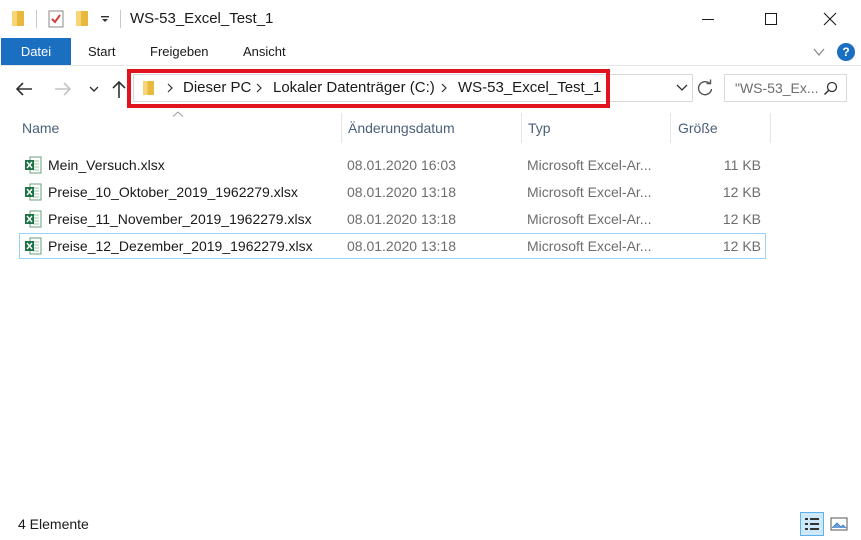  What do you see at coordinates (63, 89) in the screenshot?
I see `forward-arrow-icon` at bounding box center [63, 89].